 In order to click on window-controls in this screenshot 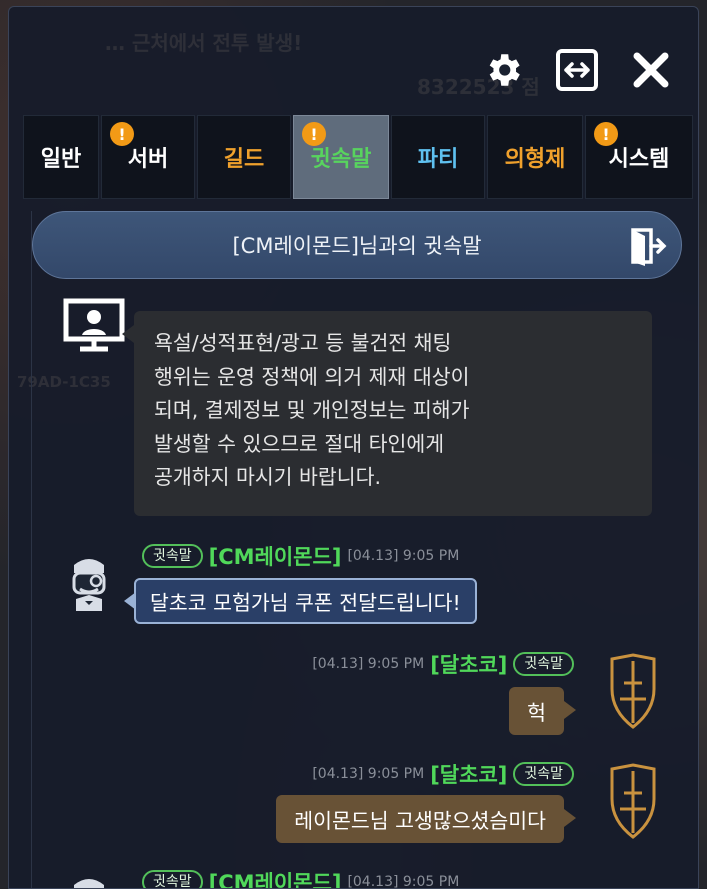, I will do `click(577, 70)`.